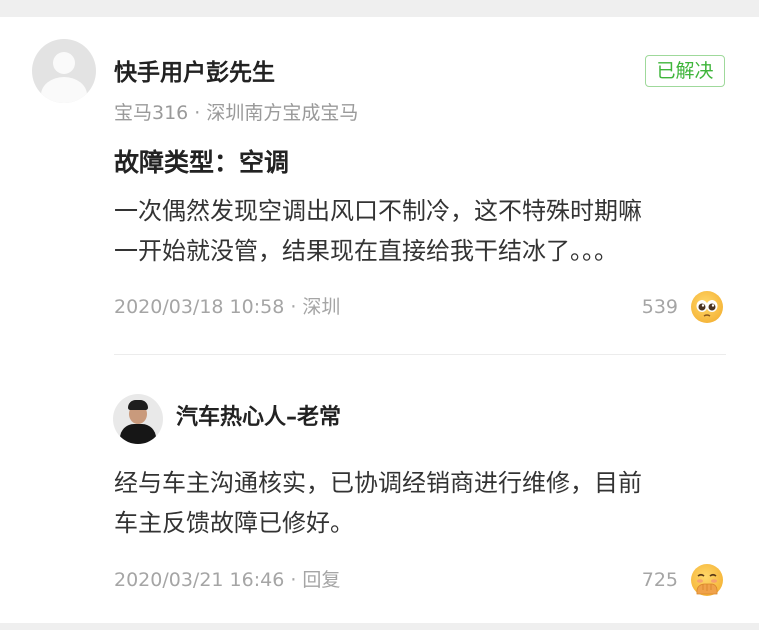 This screenshot has height=630, width=759. I want to click on reply-meta: 2020/03/21 16:46 · 回复, so click(227, 580).